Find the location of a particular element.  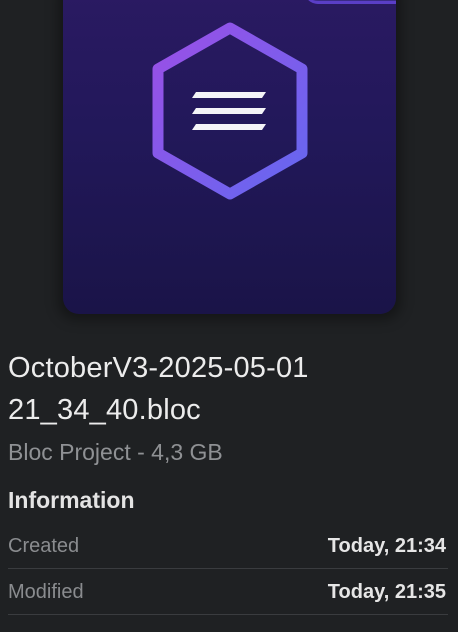

information-section-title: Information is located at coordinates (71, 500).